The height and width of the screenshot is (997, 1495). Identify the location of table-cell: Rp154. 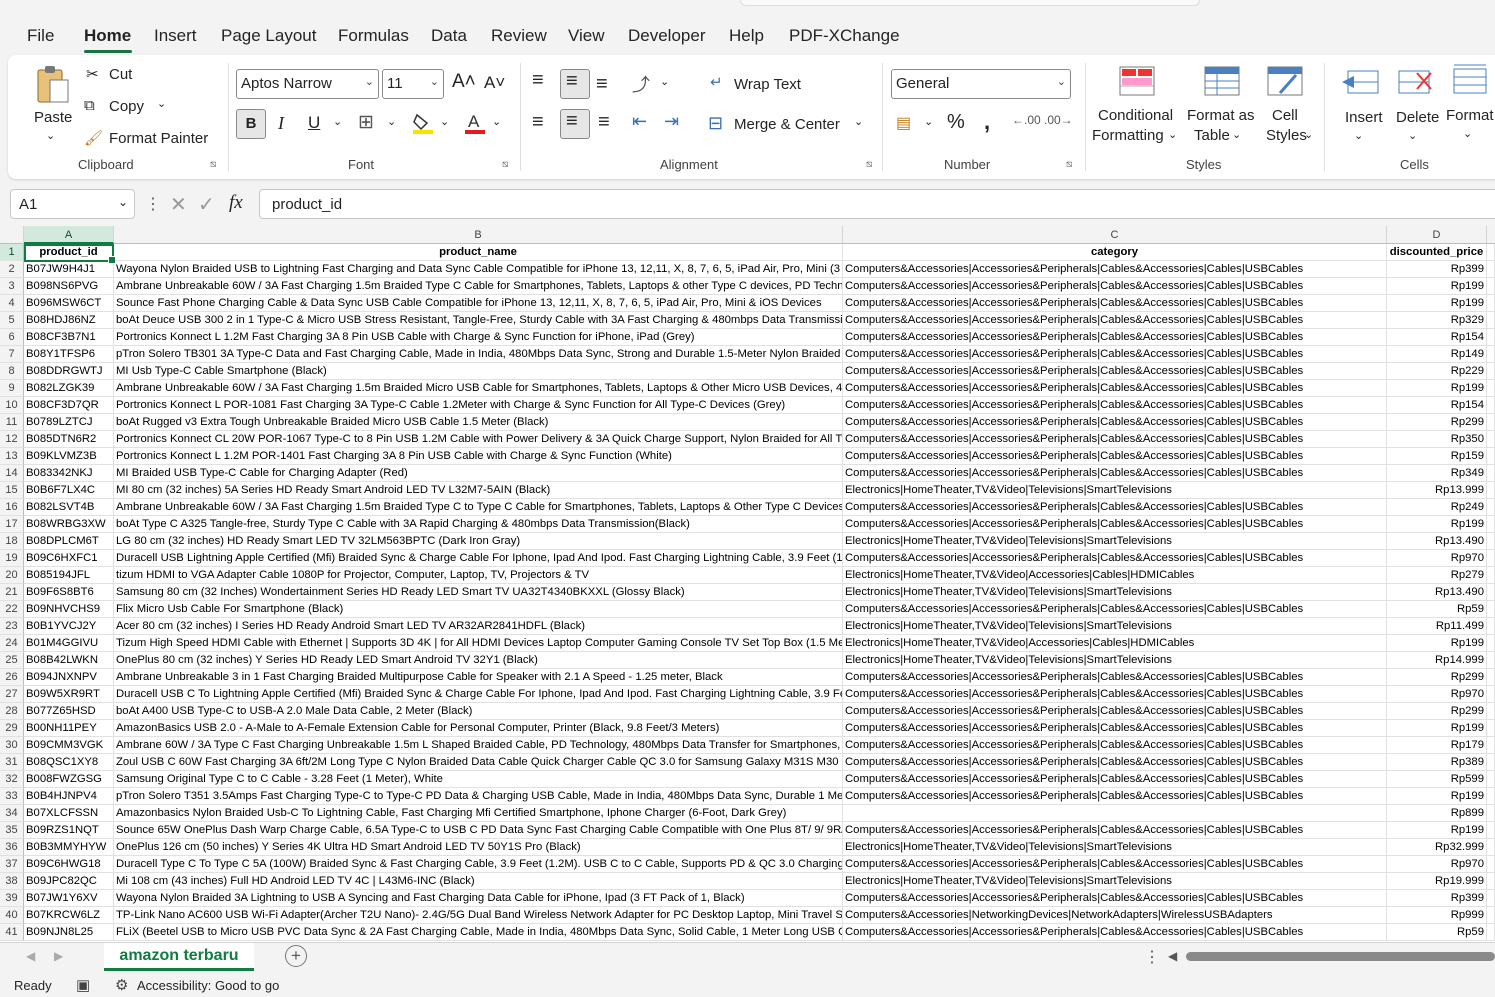
(1437, 337).